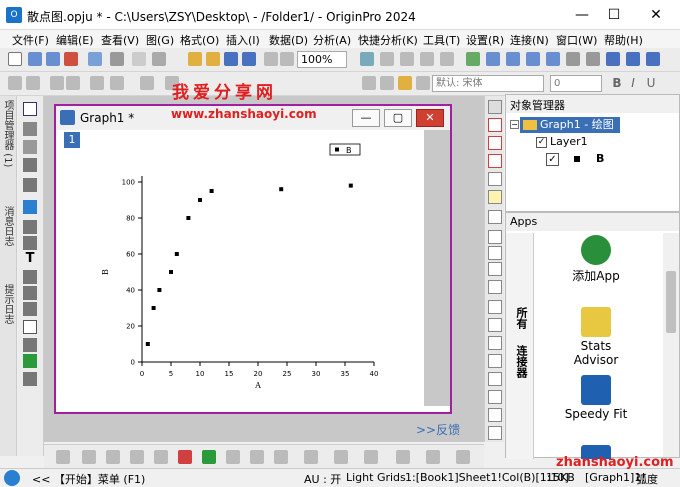 The height and width of the screenshot is (487, 680). What do you see at coordinates (570, 125) in the screenshot?
I see `tree-graph-node: Graph1 - 绘图` at bounding box center [570, 125].